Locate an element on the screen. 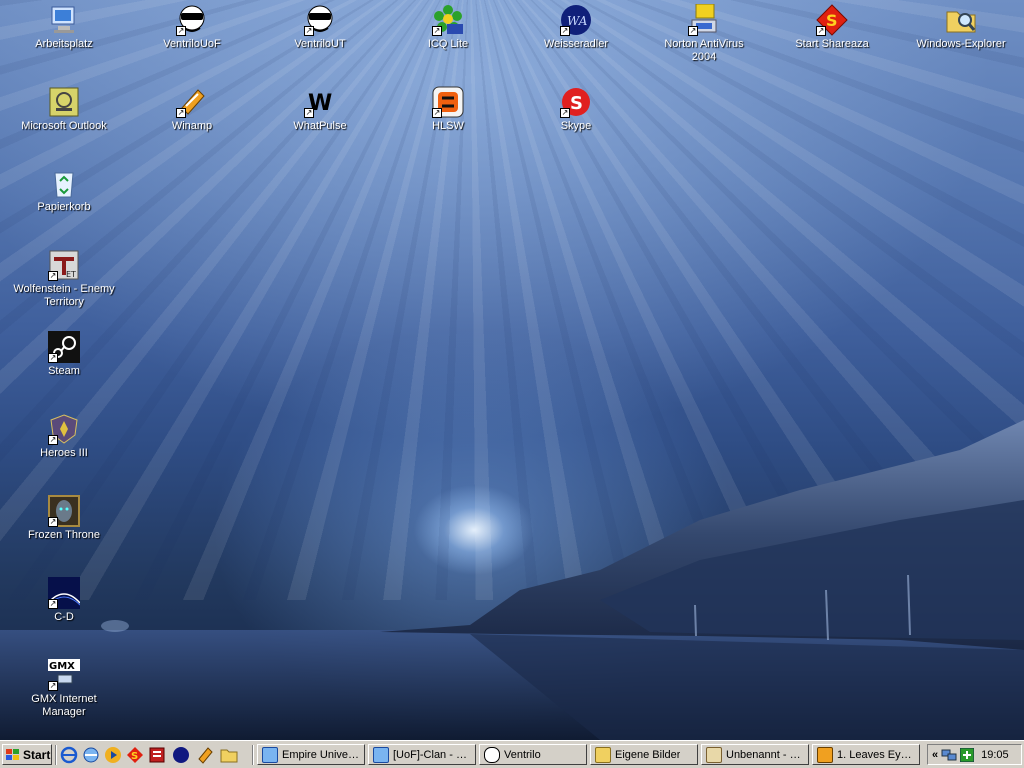  winamp-icon is located at coordinates (205, 755).